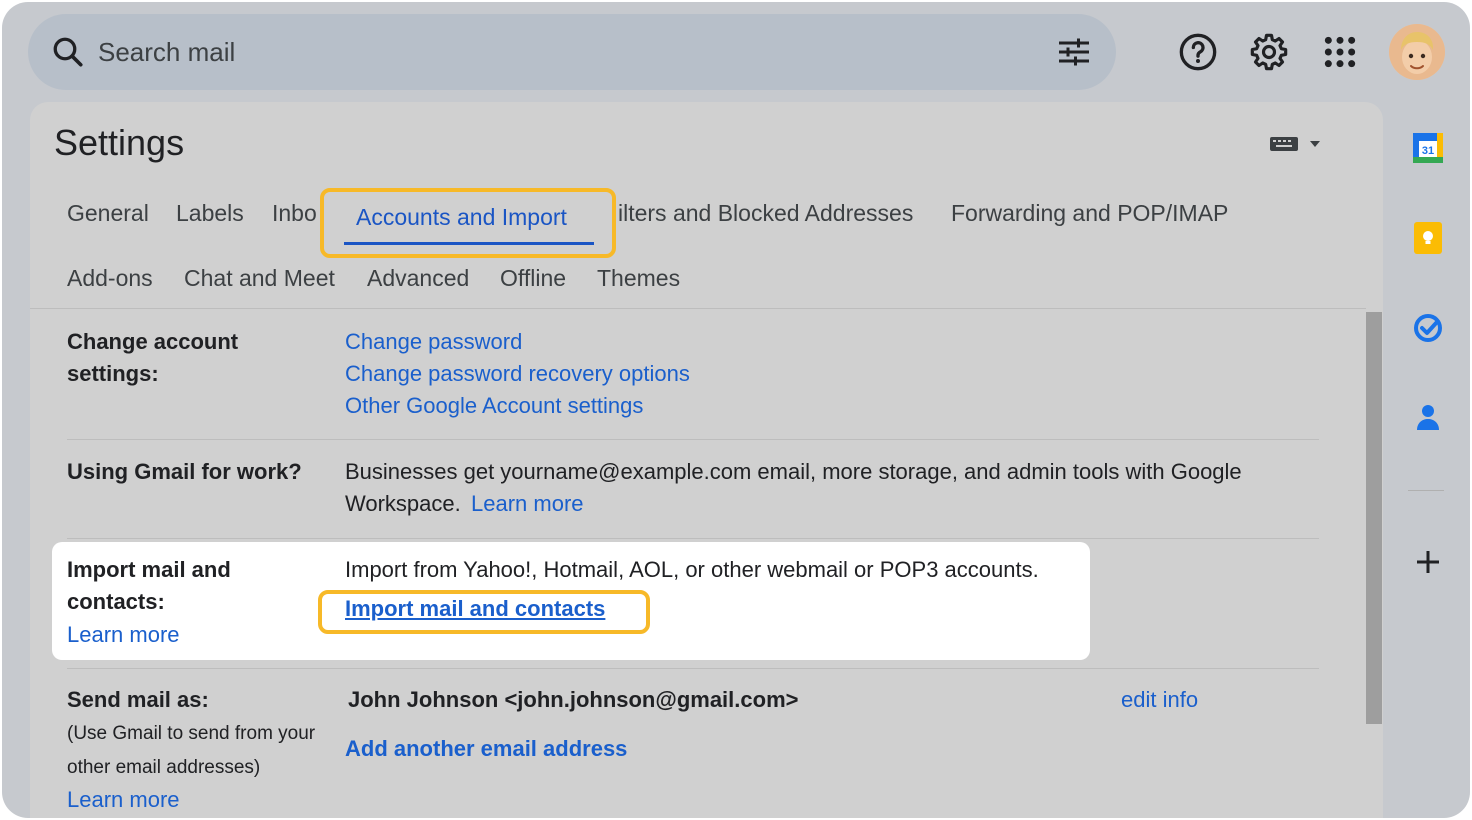  Describe the element at coordinates (1340, 52) in the screenshot. I see `apps-grid-icon` at that location.